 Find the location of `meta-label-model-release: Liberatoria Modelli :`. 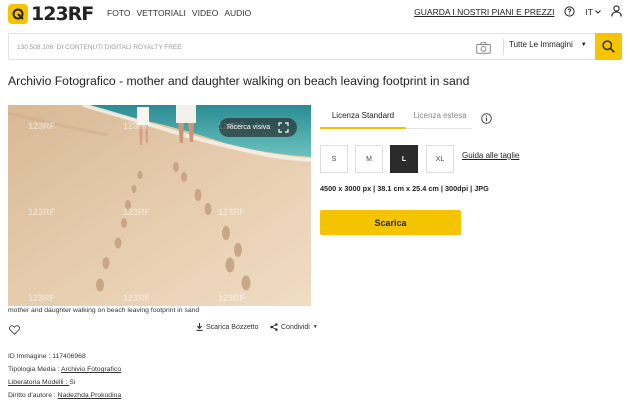

meta-label-model-release: Liberatoria Modelli : is located at coordinates (38, 382).